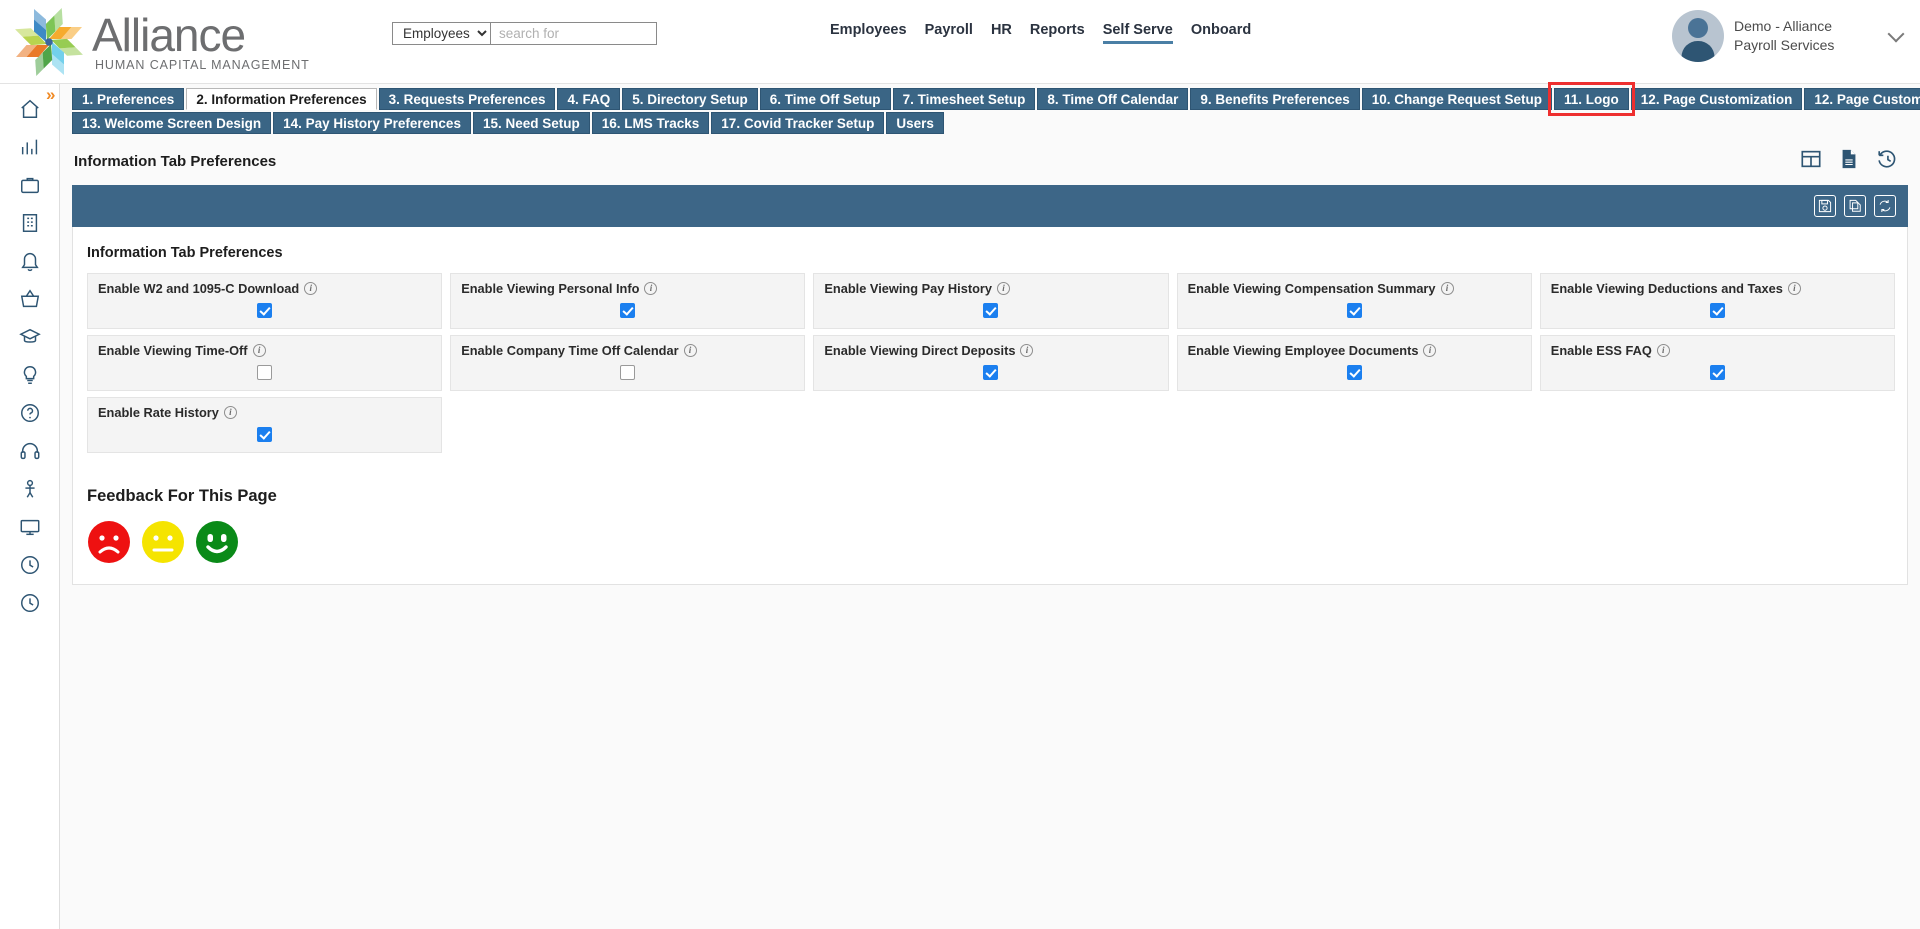 The width and height of the screenshot is (1920, 929). What do you see at coordinates (217, 542) in the screenshot?
I see `happy-face-icon` at bounding box center [217, 542].